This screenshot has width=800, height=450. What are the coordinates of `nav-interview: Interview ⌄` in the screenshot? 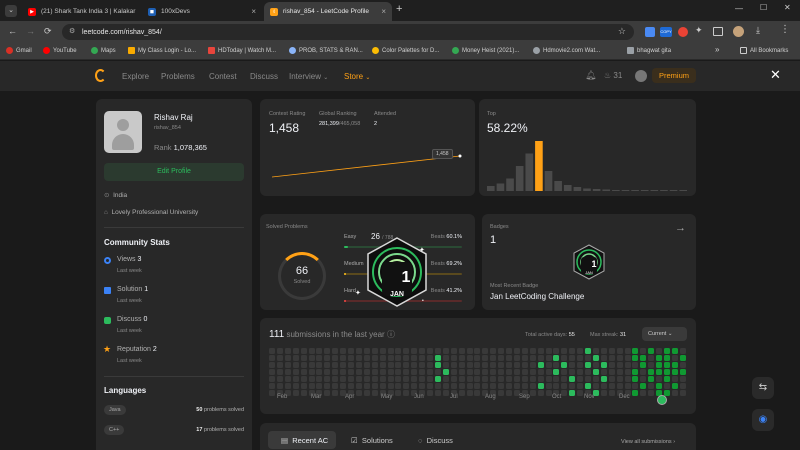 It's located at (308, 76).